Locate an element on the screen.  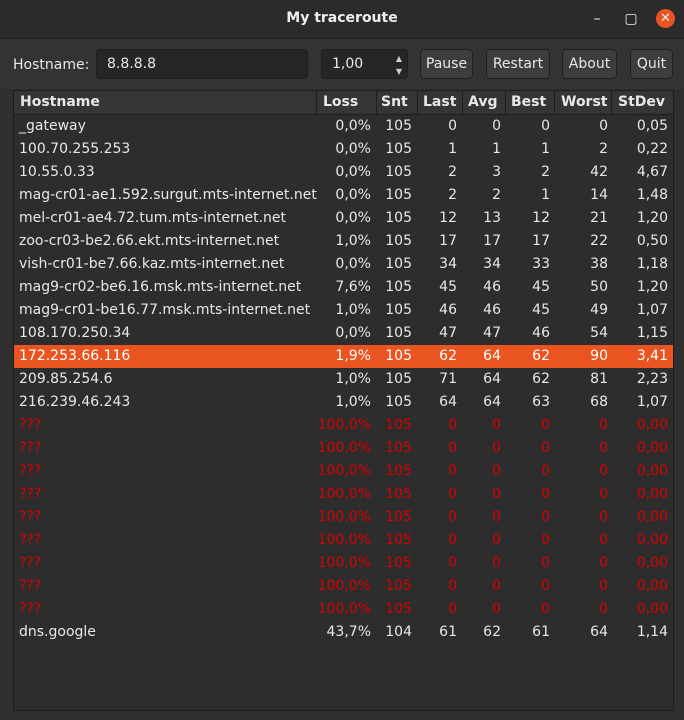
minimize-icon: – is located at coordinates (597, 19).